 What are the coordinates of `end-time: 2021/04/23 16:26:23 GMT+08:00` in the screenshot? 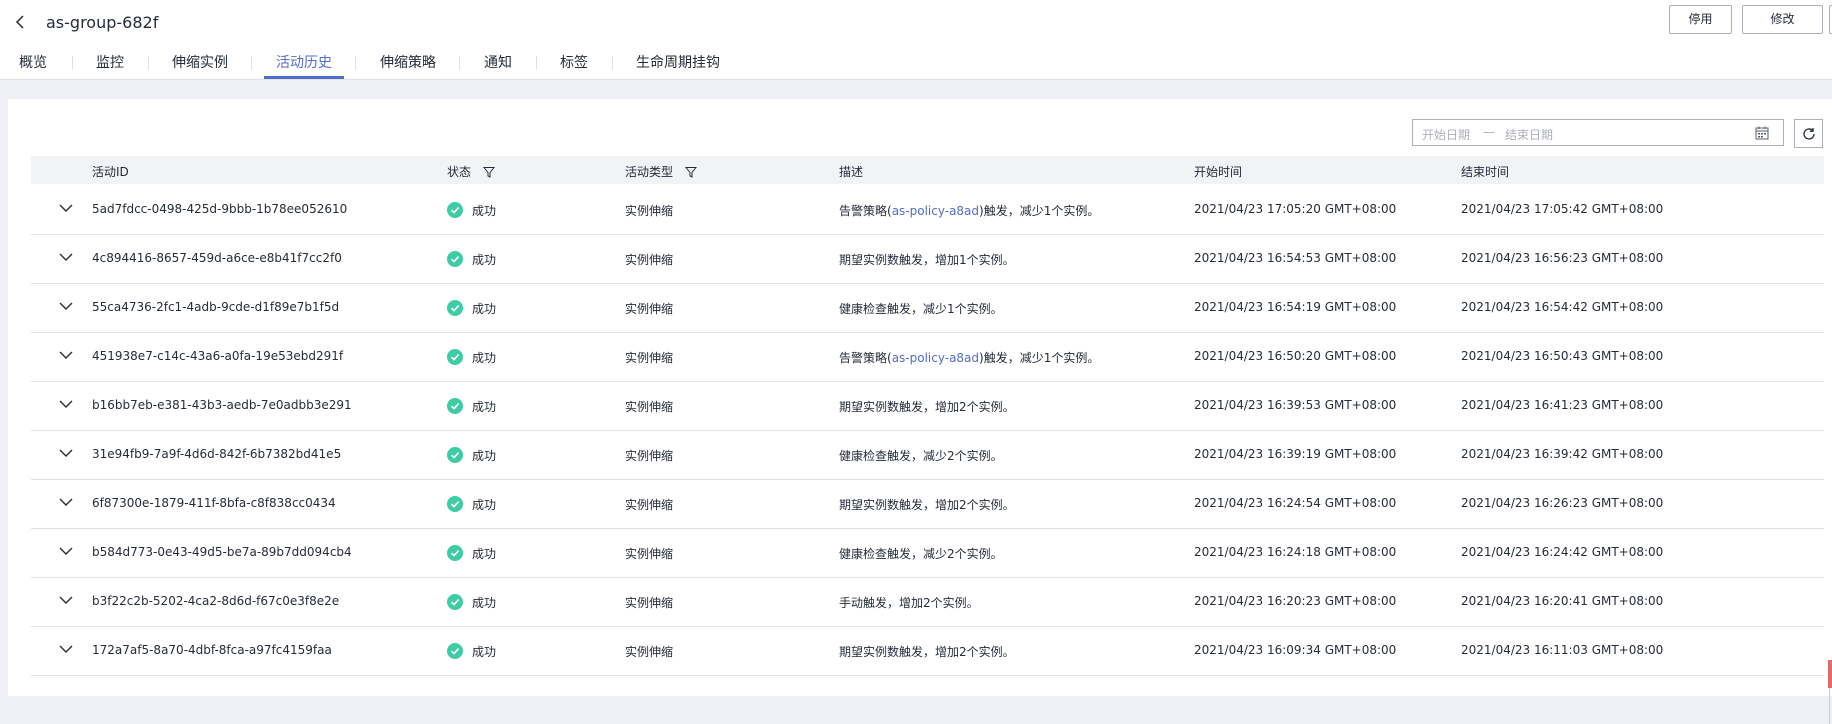 It's located at (1562, 503).